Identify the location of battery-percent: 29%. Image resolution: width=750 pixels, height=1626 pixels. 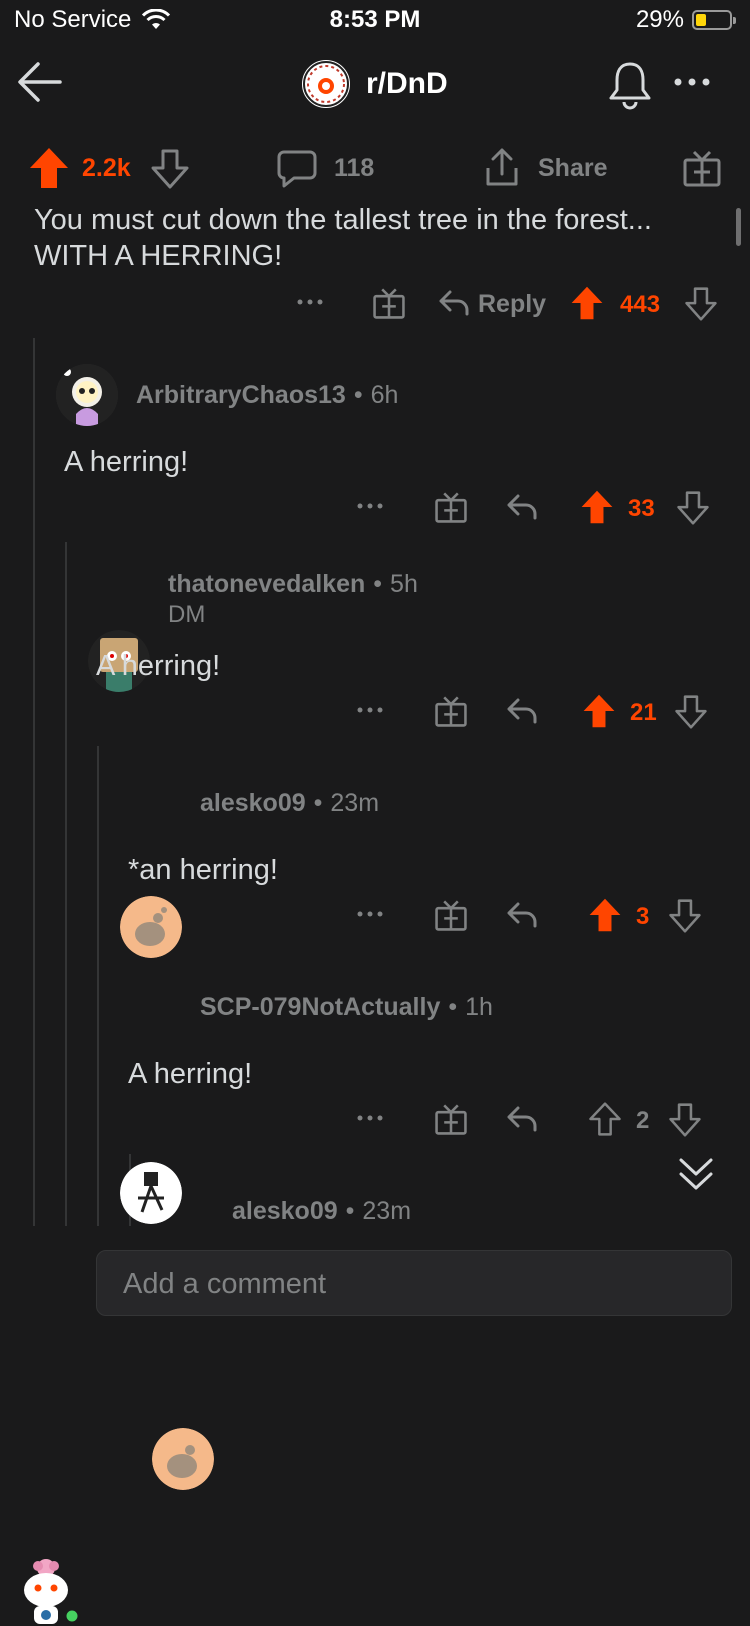
(659, 19).